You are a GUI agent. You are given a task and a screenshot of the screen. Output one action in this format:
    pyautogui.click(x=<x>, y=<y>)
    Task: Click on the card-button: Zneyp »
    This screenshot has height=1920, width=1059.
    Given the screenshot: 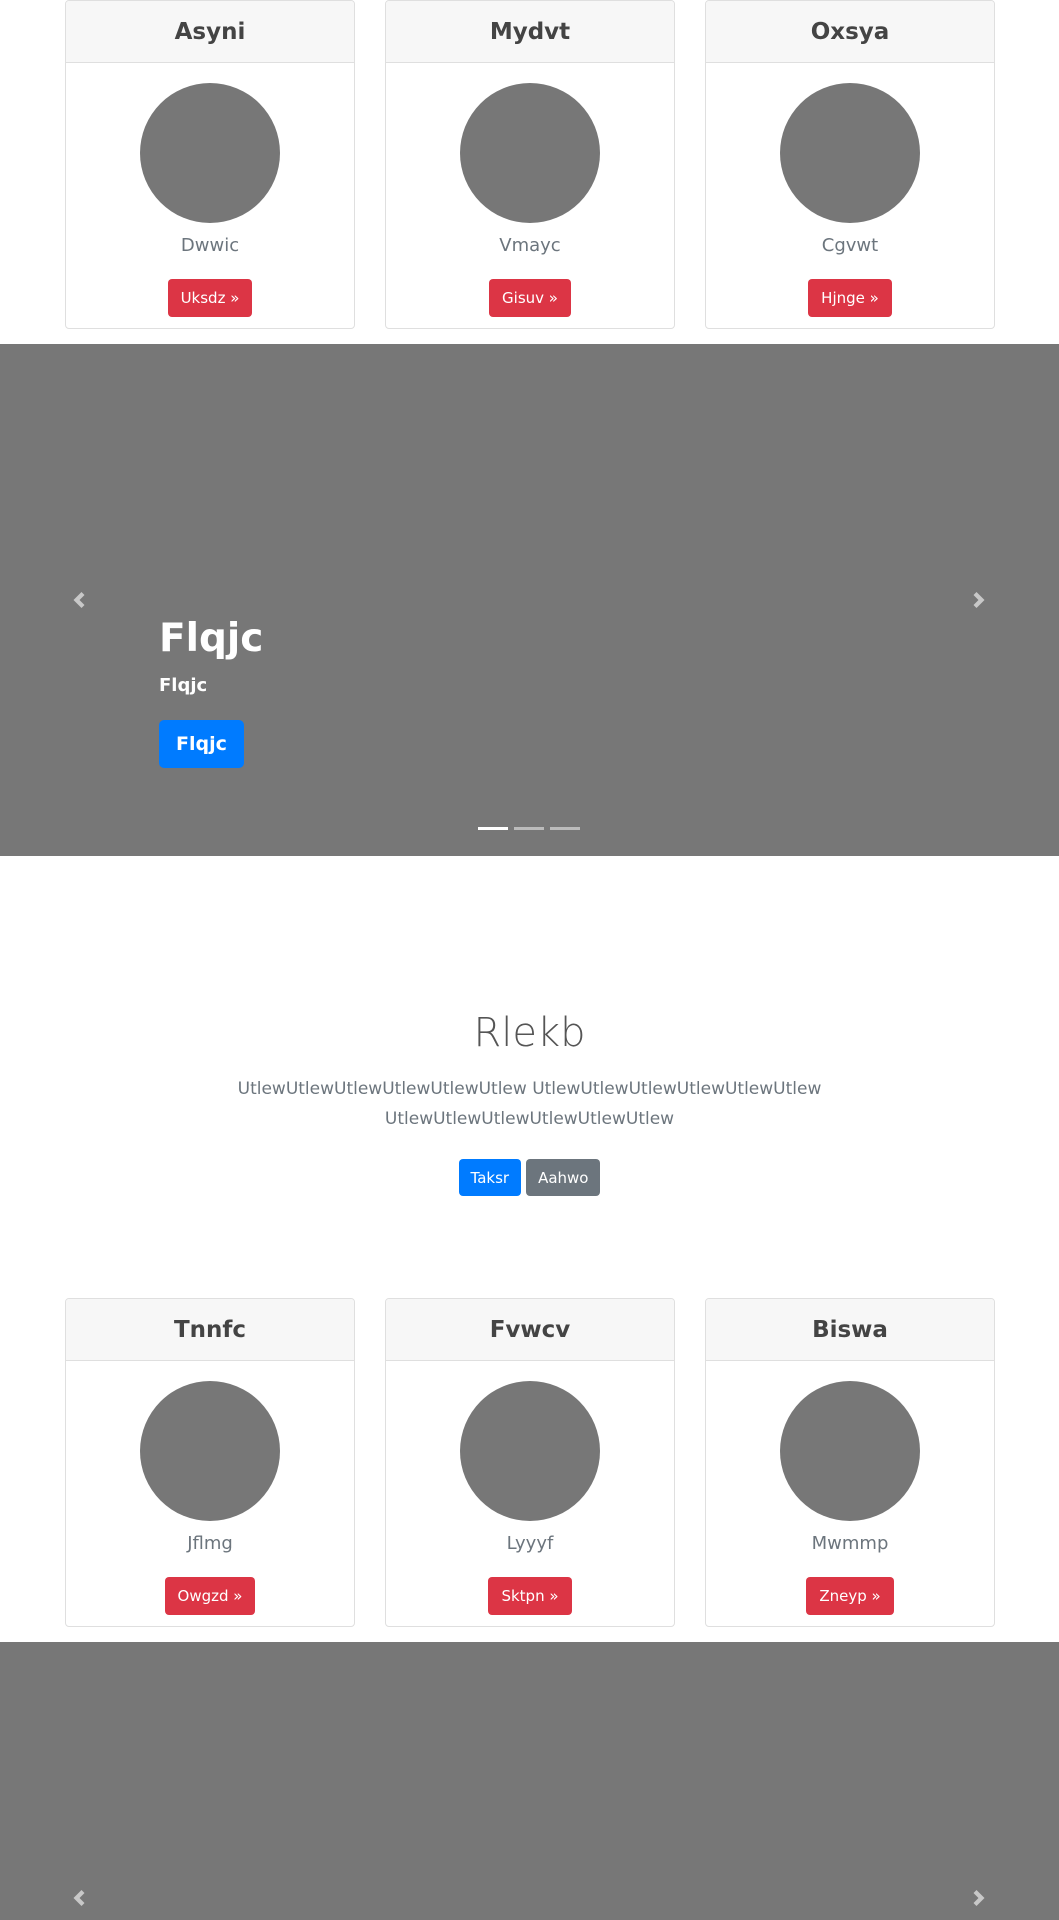 What is the action you would take?
    pyautogui.click(x=850, y=1596)
    